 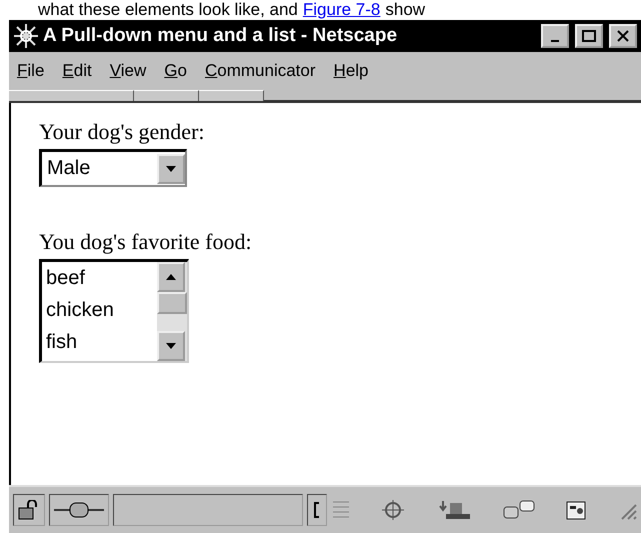 I want to click on minimize-icon, so click(x=555, y=41).